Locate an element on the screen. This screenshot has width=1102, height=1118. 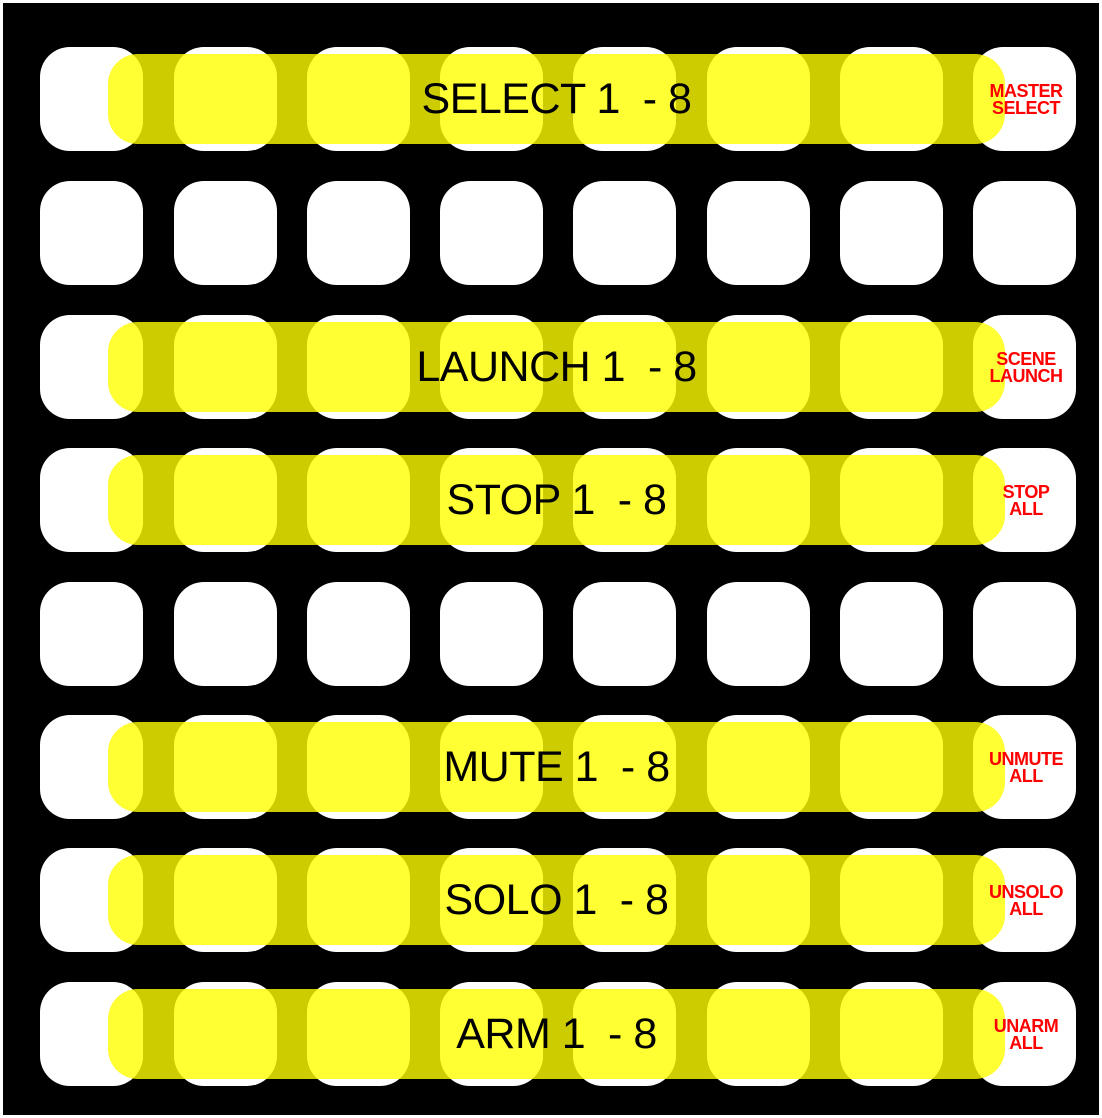
pad-r5-c8 is located at coordinates (1024, 634).